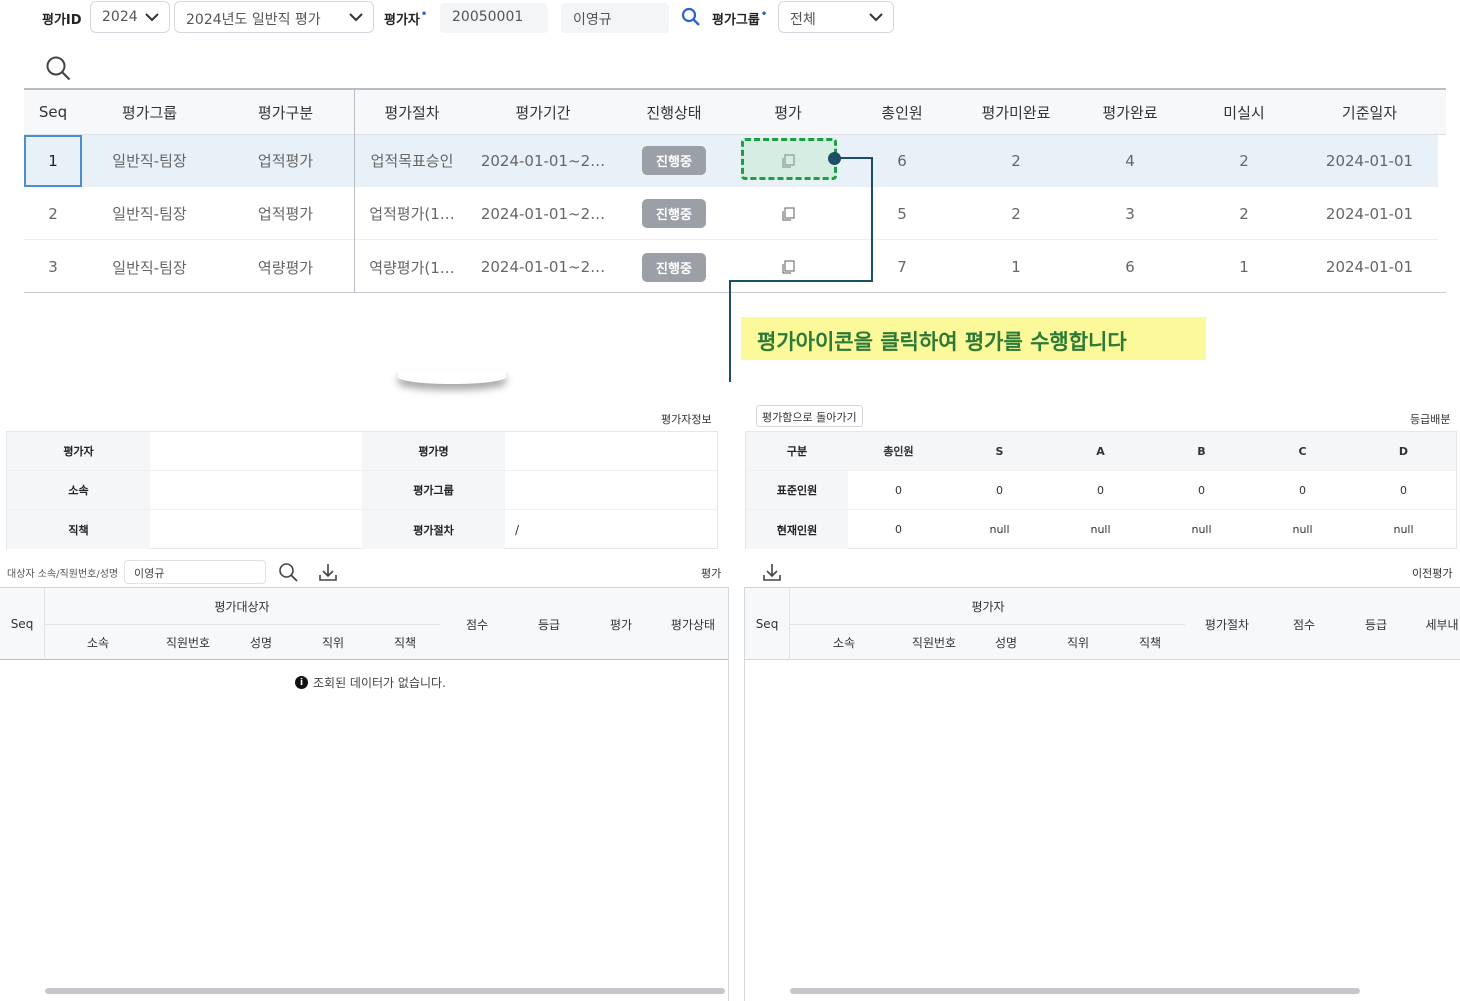 The width and height of the screenshot is (1460, 1001). I want to click on col-base-date: 기준일자, so click(1369, 112).